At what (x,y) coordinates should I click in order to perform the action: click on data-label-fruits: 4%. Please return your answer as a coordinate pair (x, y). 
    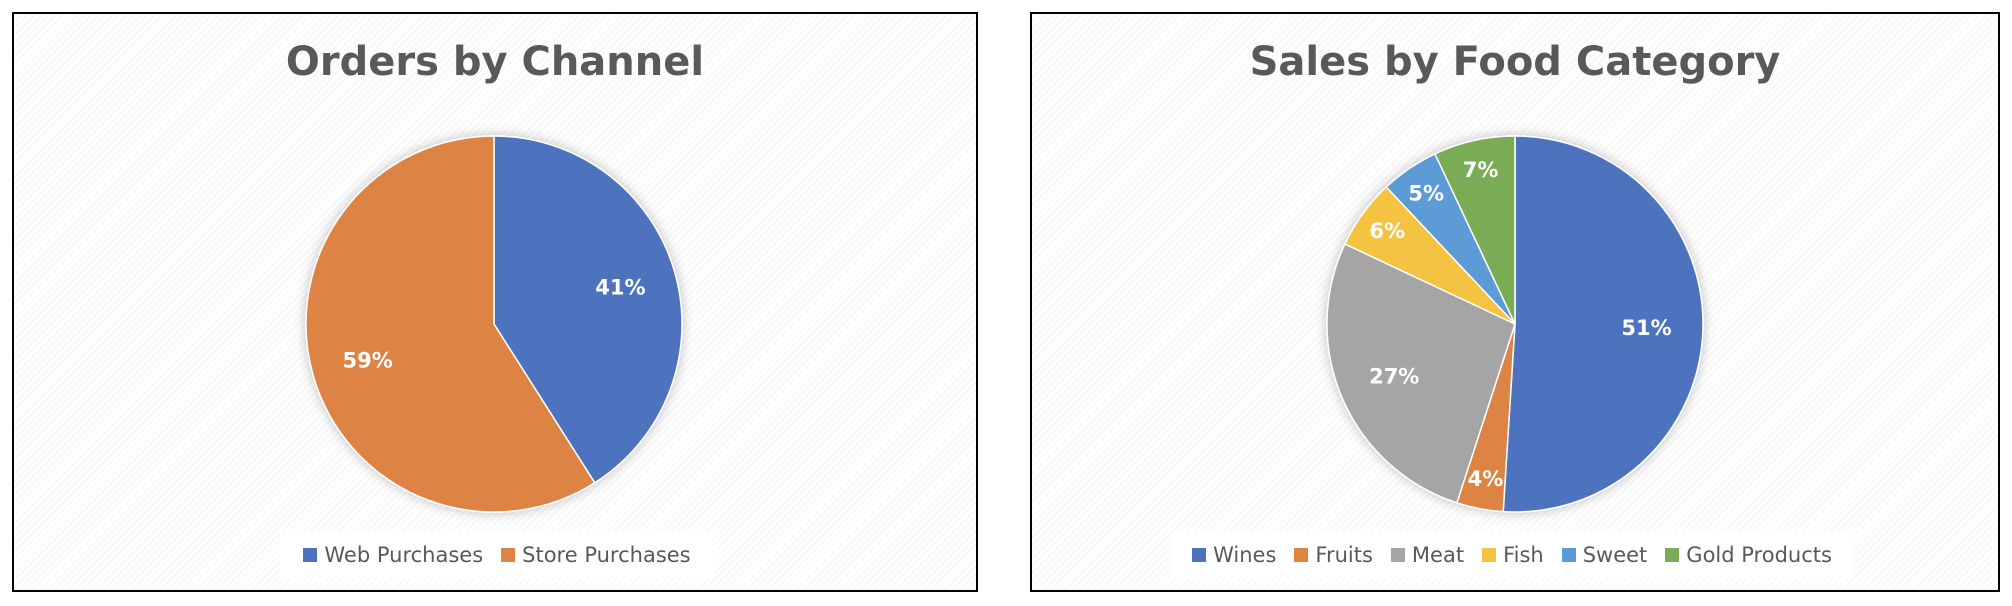
    Looking at the image, I should click on (1486, 479).